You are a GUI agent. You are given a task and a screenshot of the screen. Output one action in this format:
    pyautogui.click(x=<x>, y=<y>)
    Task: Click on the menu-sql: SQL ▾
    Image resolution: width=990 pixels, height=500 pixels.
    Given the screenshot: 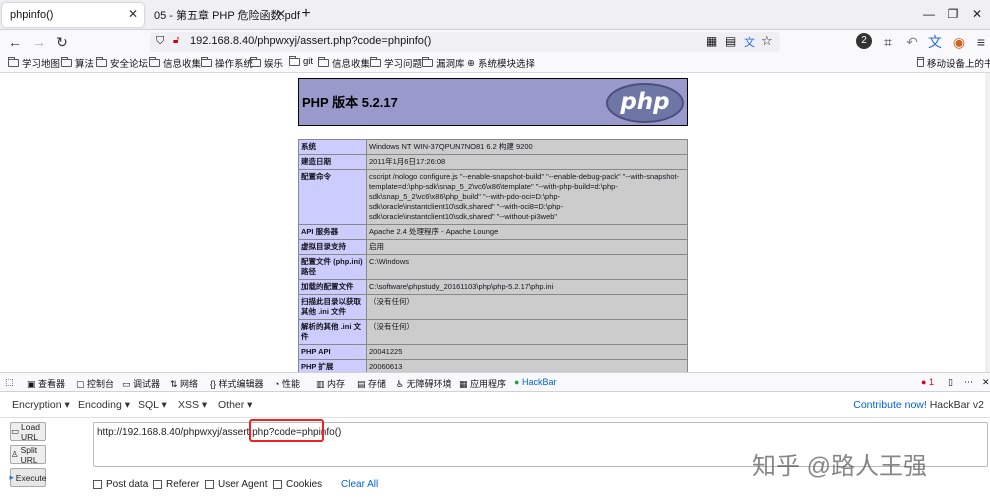 What is the action you would take?
    pyautogui.click(x=152, y=405)
    